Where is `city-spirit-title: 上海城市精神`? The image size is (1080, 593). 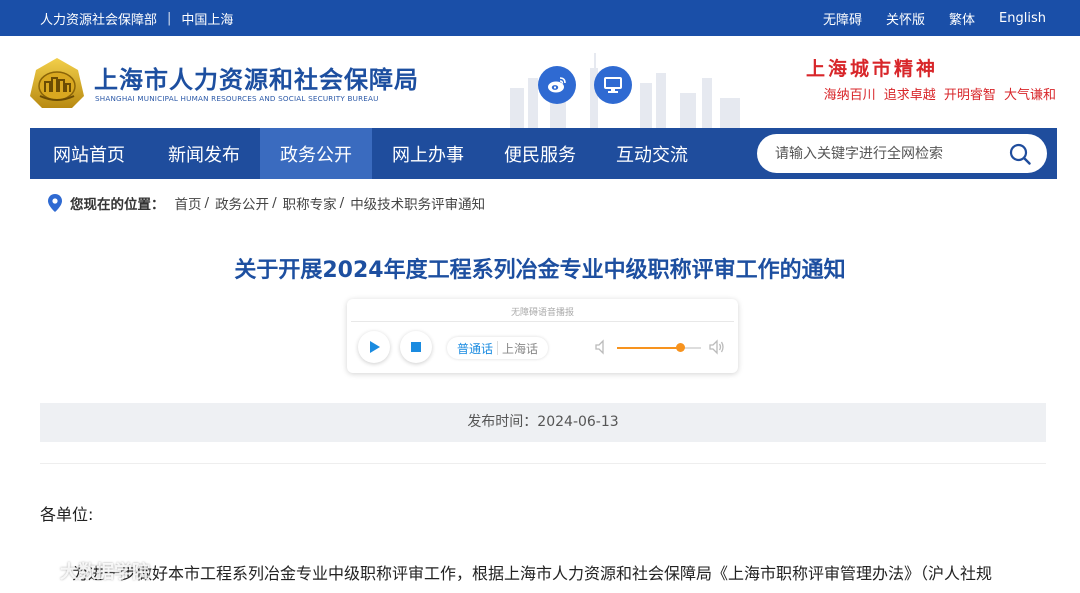 city-spirit-title: 上海城市精神 is located at coordinates (871, 69).